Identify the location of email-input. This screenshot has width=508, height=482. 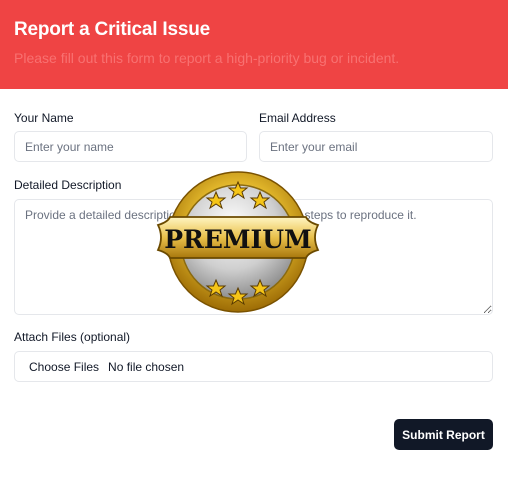
(376, 146).